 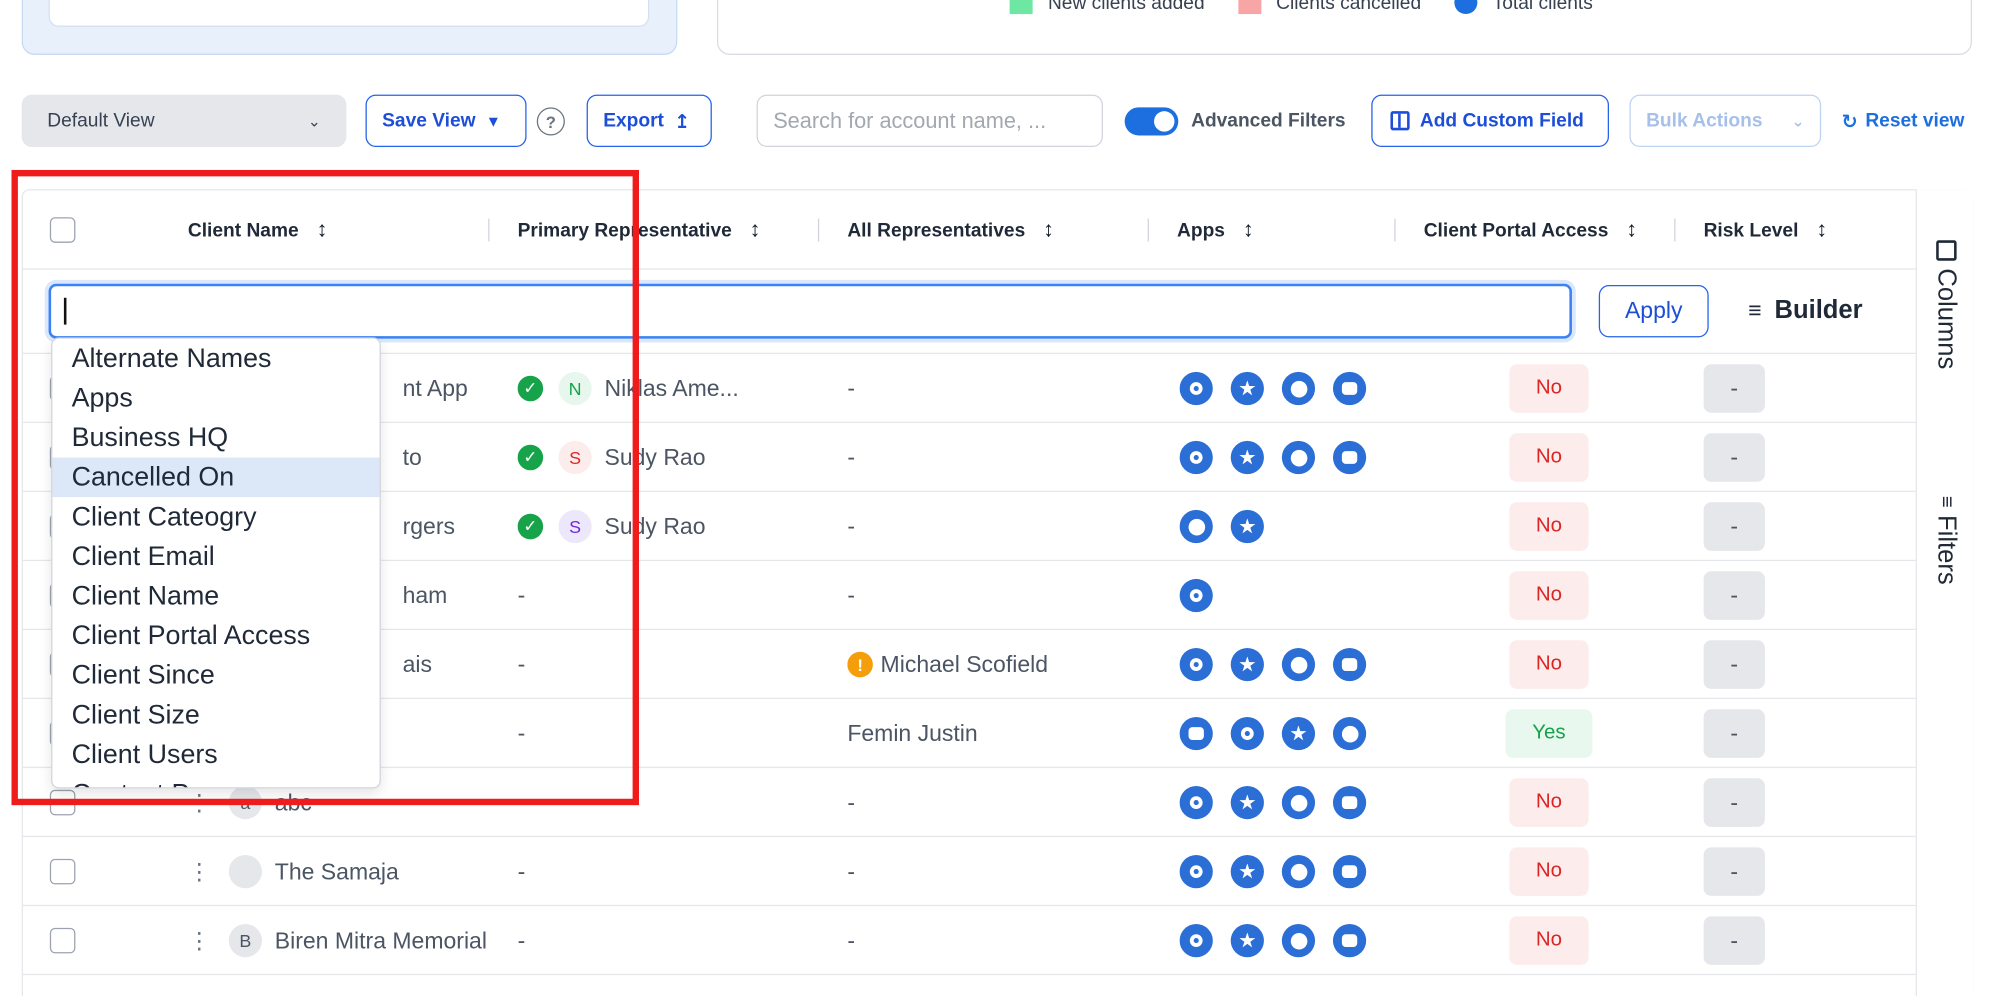 What do you see at coordinates (1107, 7) in the screenshot?
I see `legend-new-clients: New clients added` at bounding box center [1107, 7].